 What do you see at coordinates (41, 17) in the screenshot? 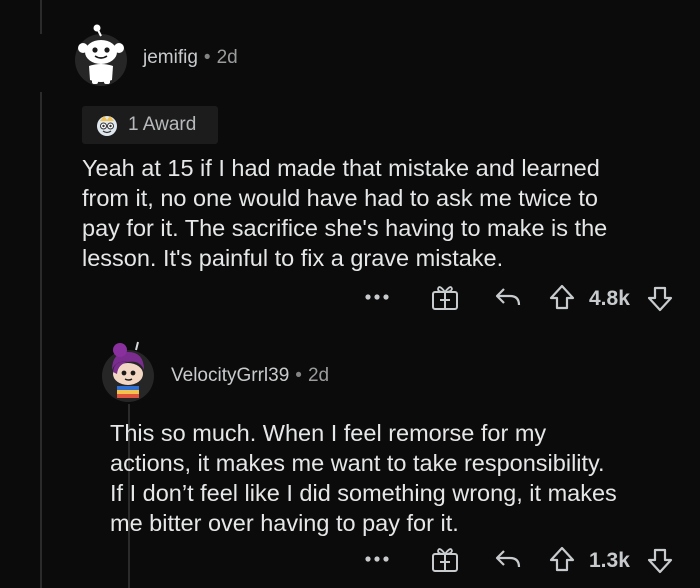
I see `thread-line-outer` at bounding box center [41, 17].